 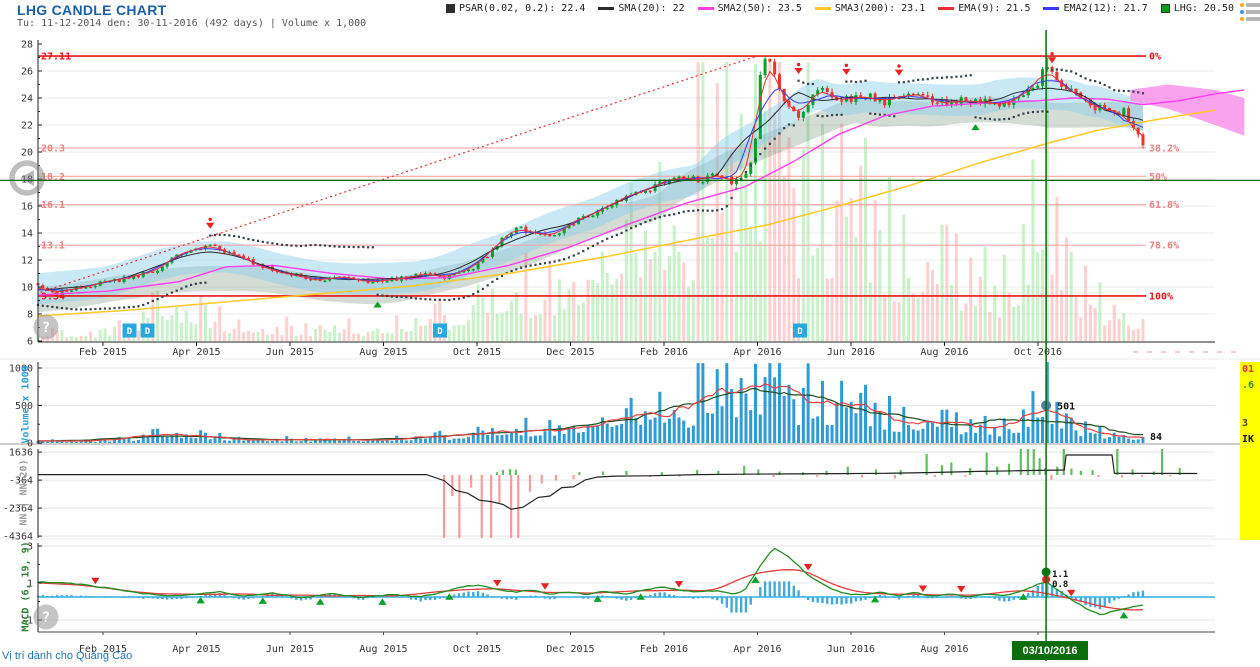 What do you see at coordinates (27, 207) in the screenshot?
I see `price-tick-label: 16` at bounding box center [27, 207].